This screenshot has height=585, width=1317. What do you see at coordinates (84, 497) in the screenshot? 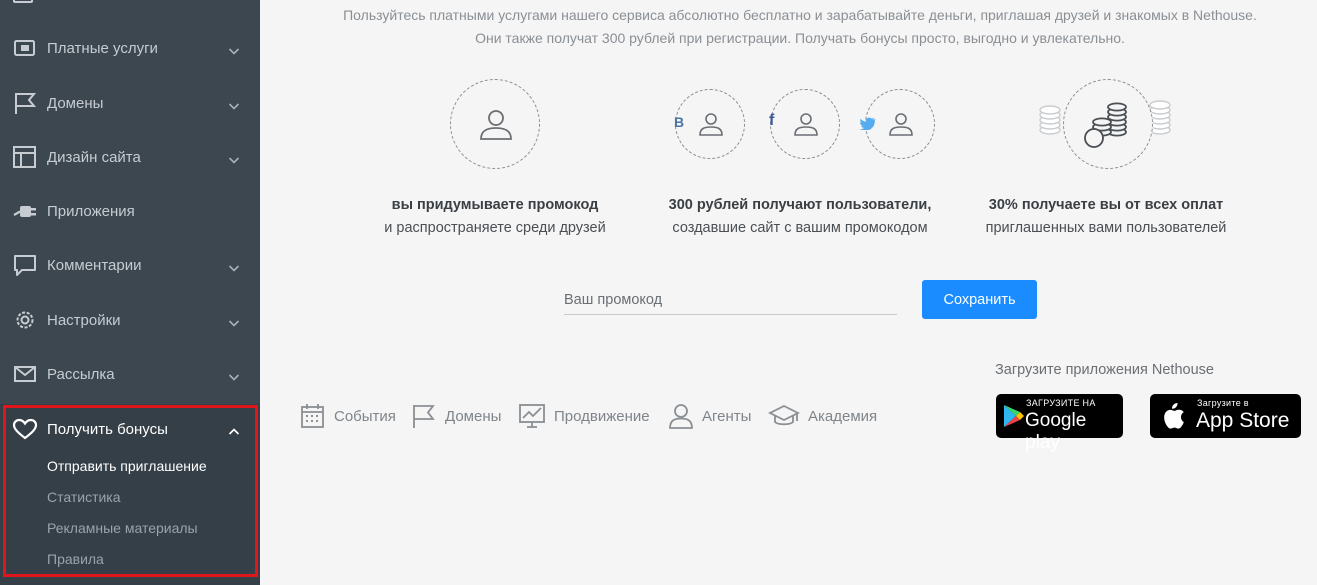
I see `sidebar-subitem-statistics: Статистика` at bounding box center [84, 497].